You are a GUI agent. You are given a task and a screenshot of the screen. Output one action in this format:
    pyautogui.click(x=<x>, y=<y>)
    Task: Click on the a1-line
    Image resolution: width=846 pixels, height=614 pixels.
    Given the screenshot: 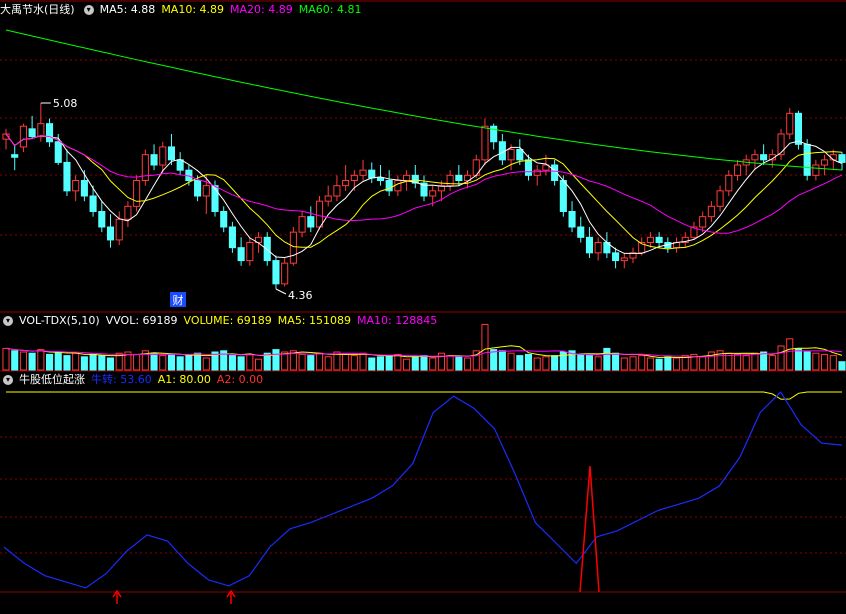 What is the action you would take?
    pyautogui.click(x=424, y=395)
    